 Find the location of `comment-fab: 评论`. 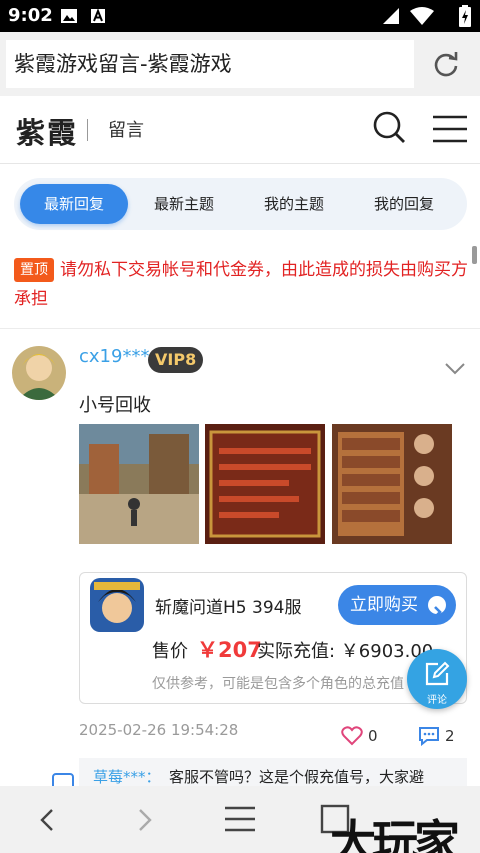

comment-fab: 评论 is located at coordinates (437, 679).